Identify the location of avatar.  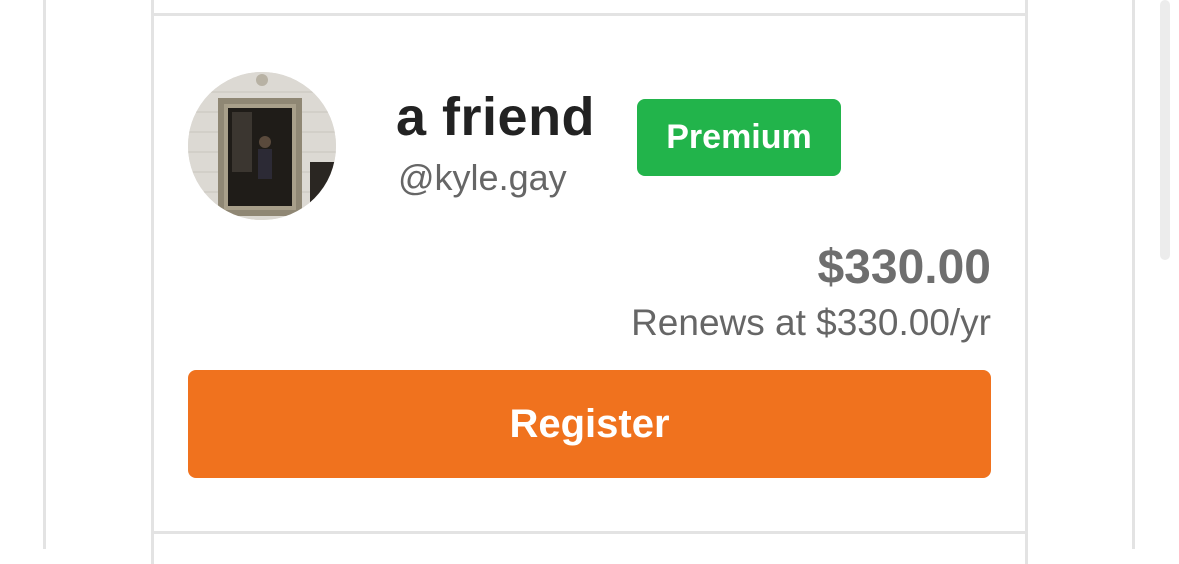
(262, 146).